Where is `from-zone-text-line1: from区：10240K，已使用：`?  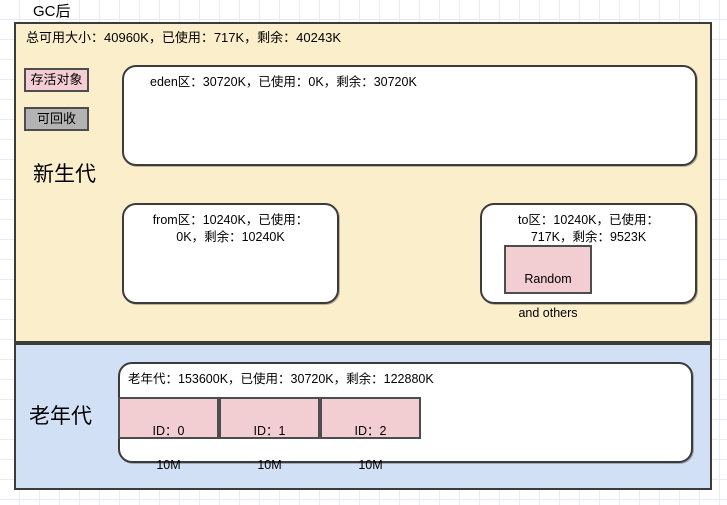 from-zone-text-line1: from区：10240K，已使用： is located at coordinates (230, 220).